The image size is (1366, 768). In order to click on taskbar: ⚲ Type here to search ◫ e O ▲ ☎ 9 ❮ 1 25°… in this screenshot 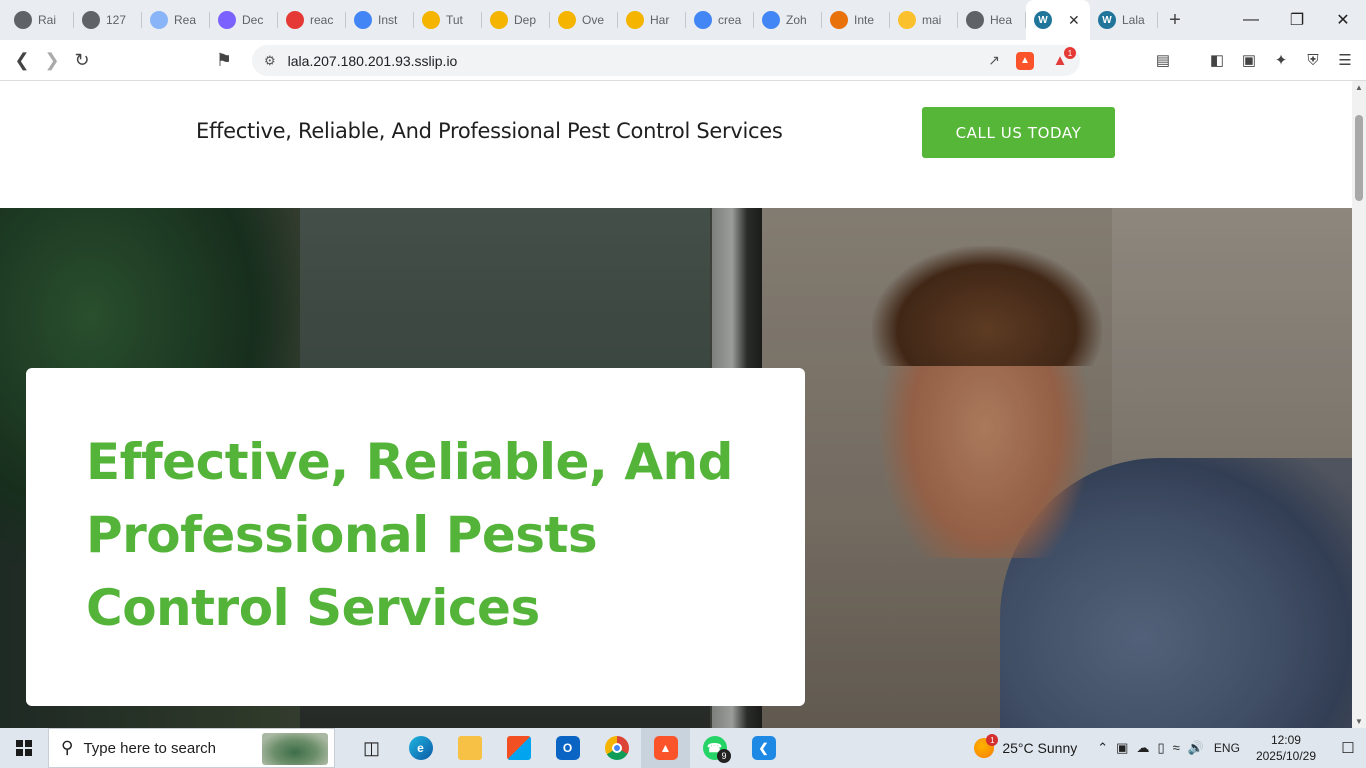, I will do `click(683, 748)`.